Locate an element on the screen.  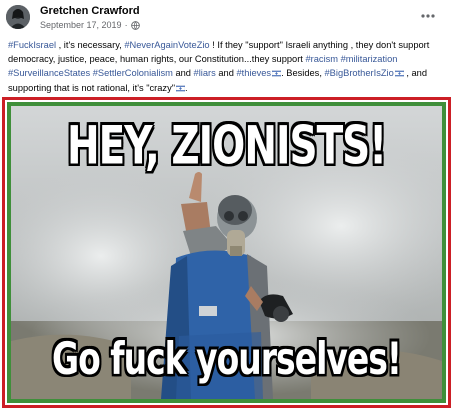
hashtag-liars: #liars is located at coordinates (205, 73).